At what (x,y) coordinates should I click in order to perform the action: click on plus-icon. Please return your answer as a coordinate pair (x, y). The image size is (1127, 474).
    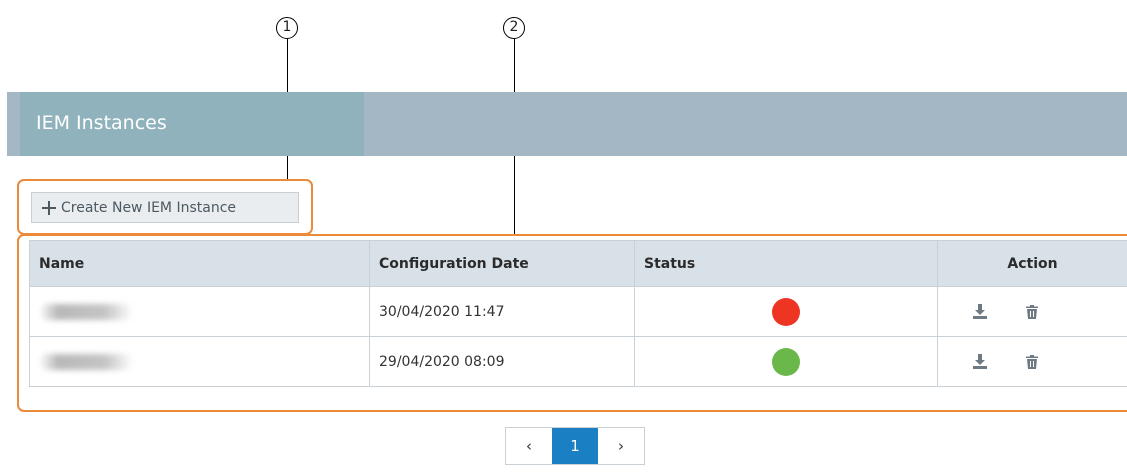
    Looking at the image, I should click on (49, 207).